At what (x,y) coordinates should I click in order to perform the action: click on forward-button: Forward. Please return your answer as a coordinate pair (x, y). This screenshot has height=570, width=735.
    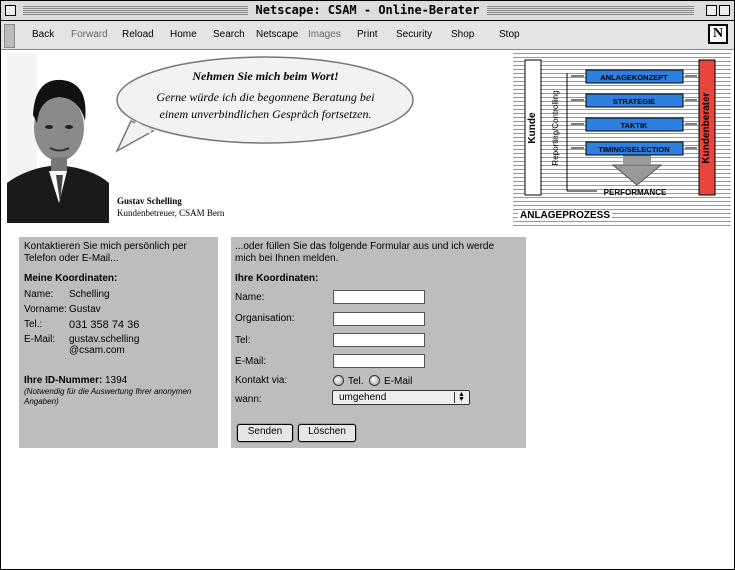
    Looking at the image, I should click on (89, 34).